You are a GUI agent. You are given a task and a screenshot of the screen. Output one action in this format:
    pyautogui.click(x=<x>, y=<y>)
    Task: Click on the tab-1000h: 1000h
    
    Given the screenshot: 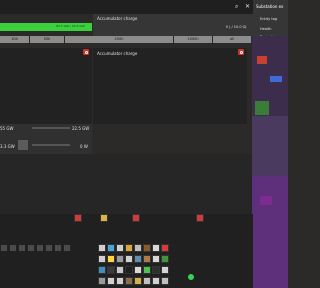 What is the action you would take?
    pyautogui.click(x=193, y=39)
    